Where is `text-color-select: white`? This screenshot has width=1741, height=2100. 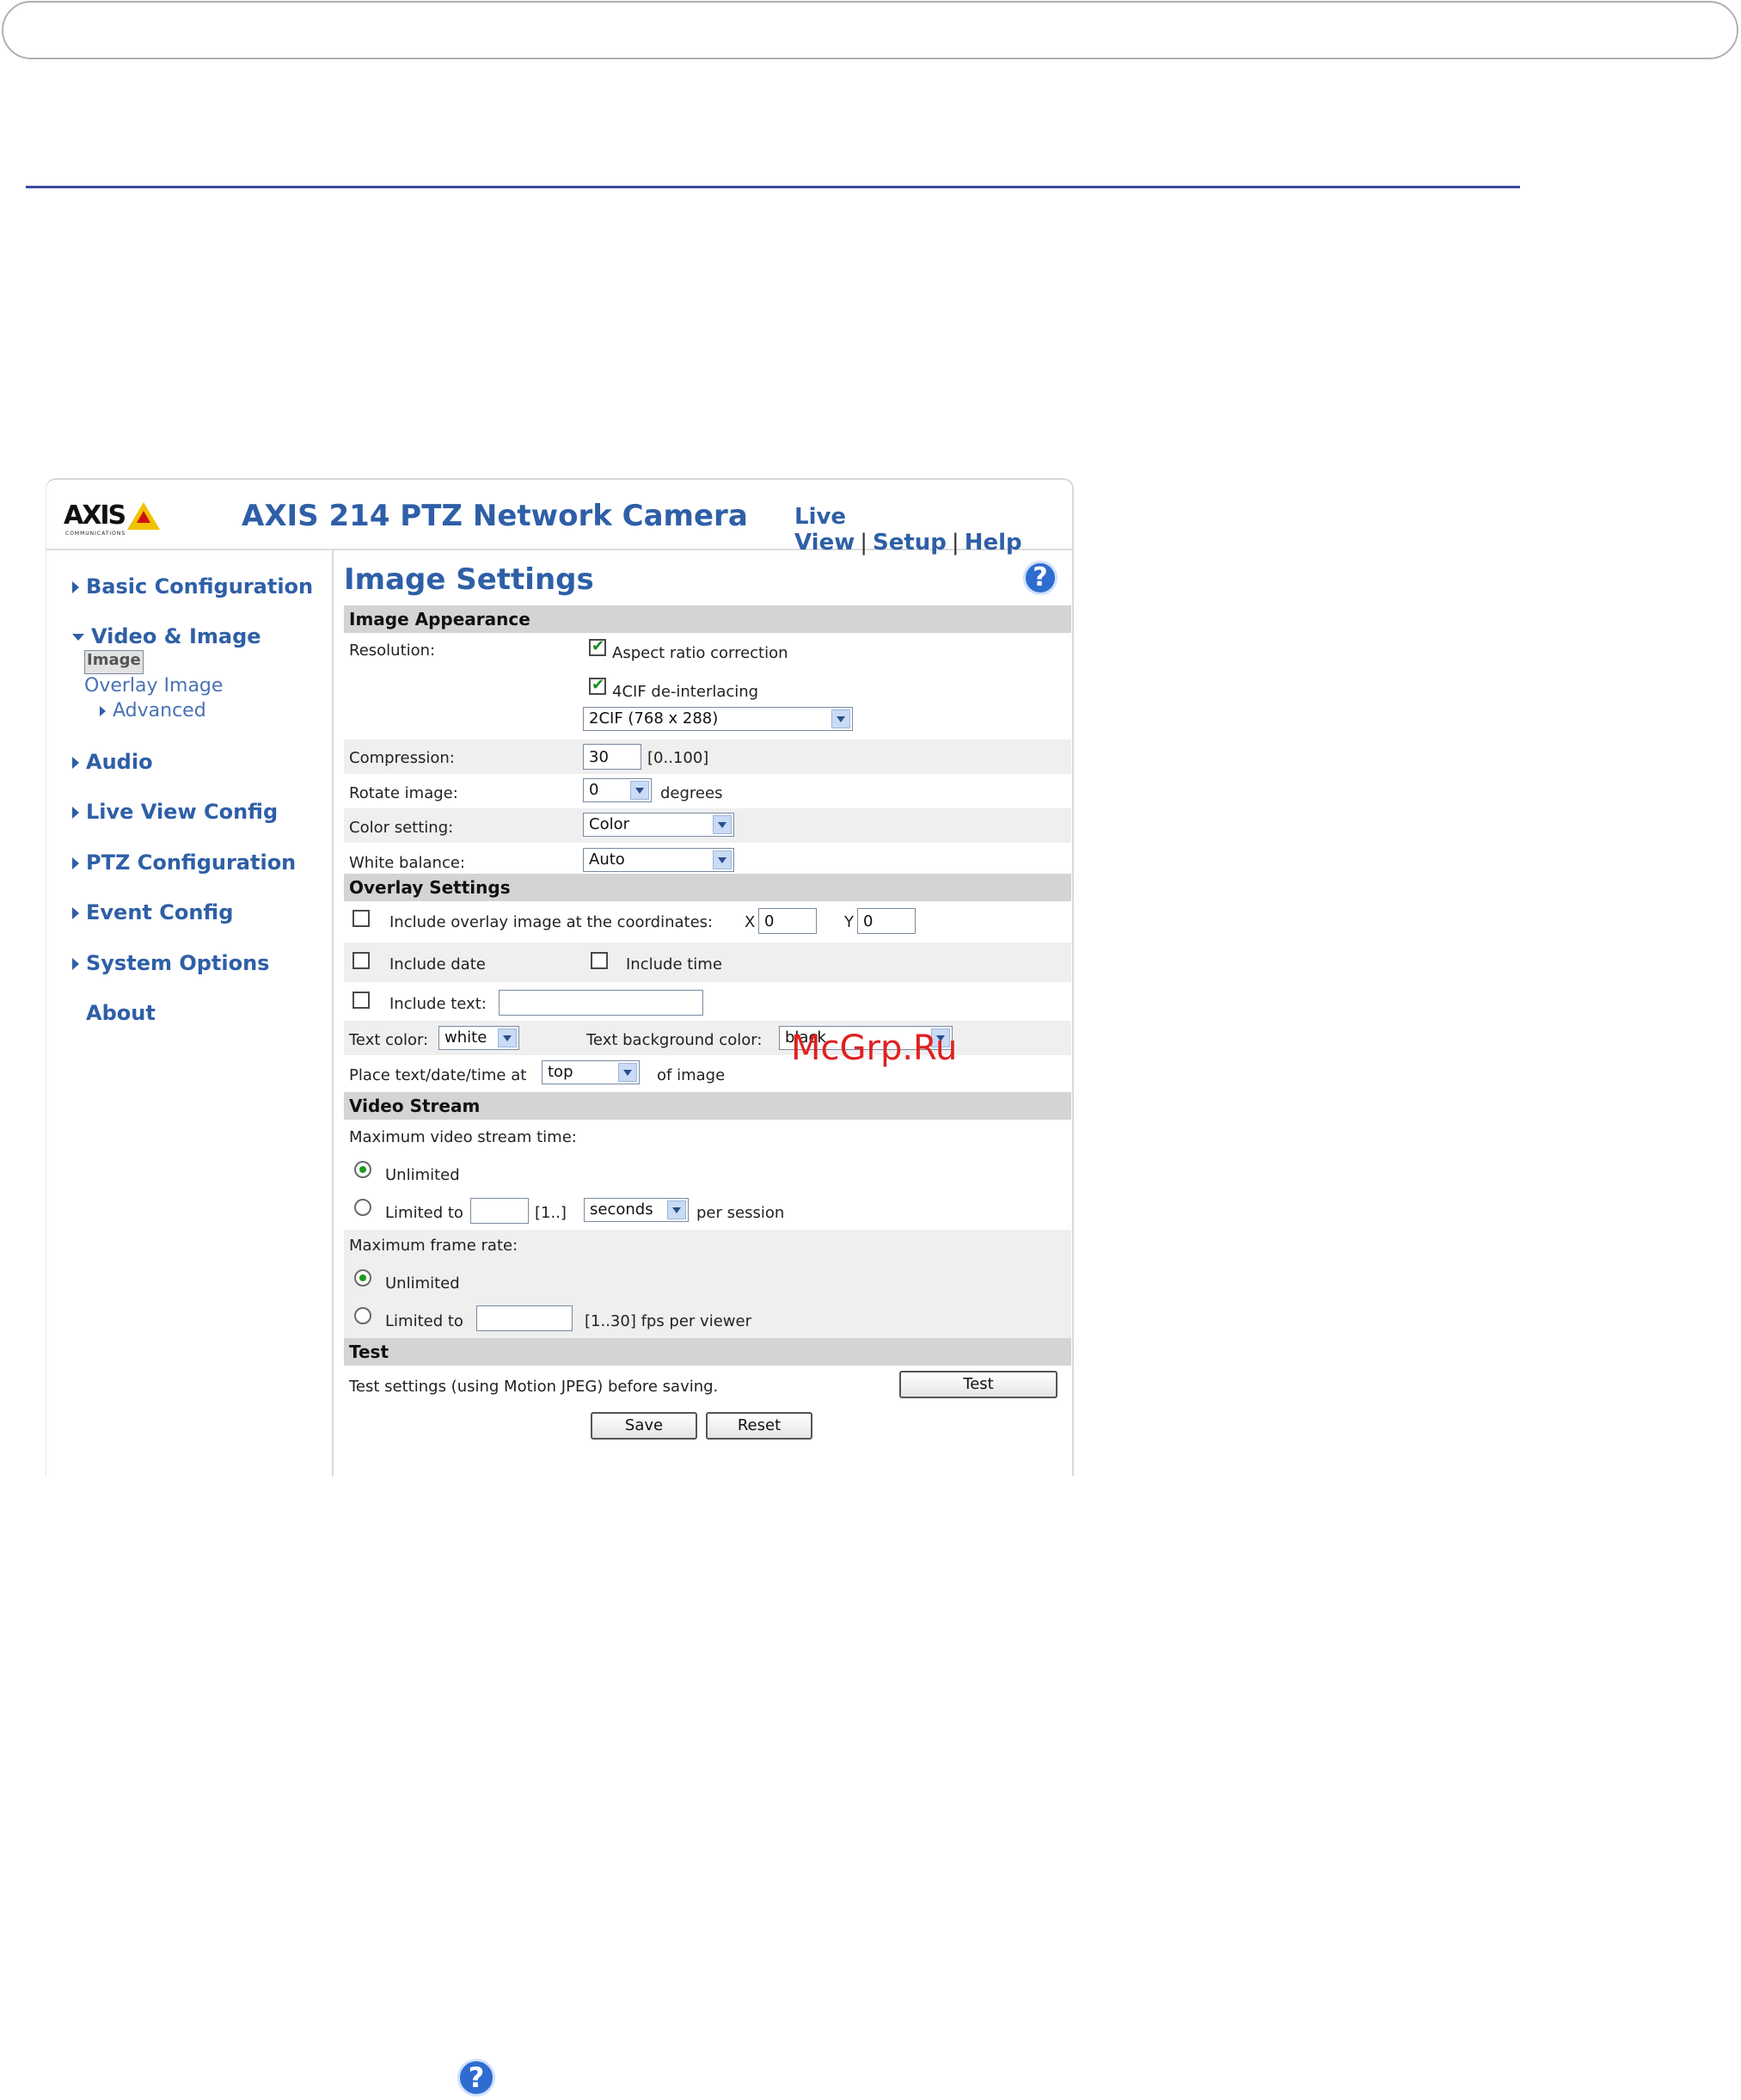
text-color-select: white is located at coordinates (479, 1038).